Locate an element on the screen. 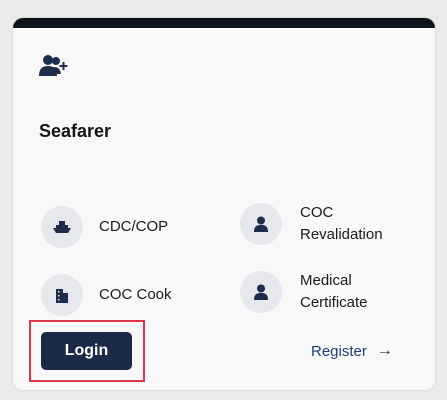 The width and height of the screenshot is (447, 400). card-title: Seafarer is located at coordinates (75, 131).